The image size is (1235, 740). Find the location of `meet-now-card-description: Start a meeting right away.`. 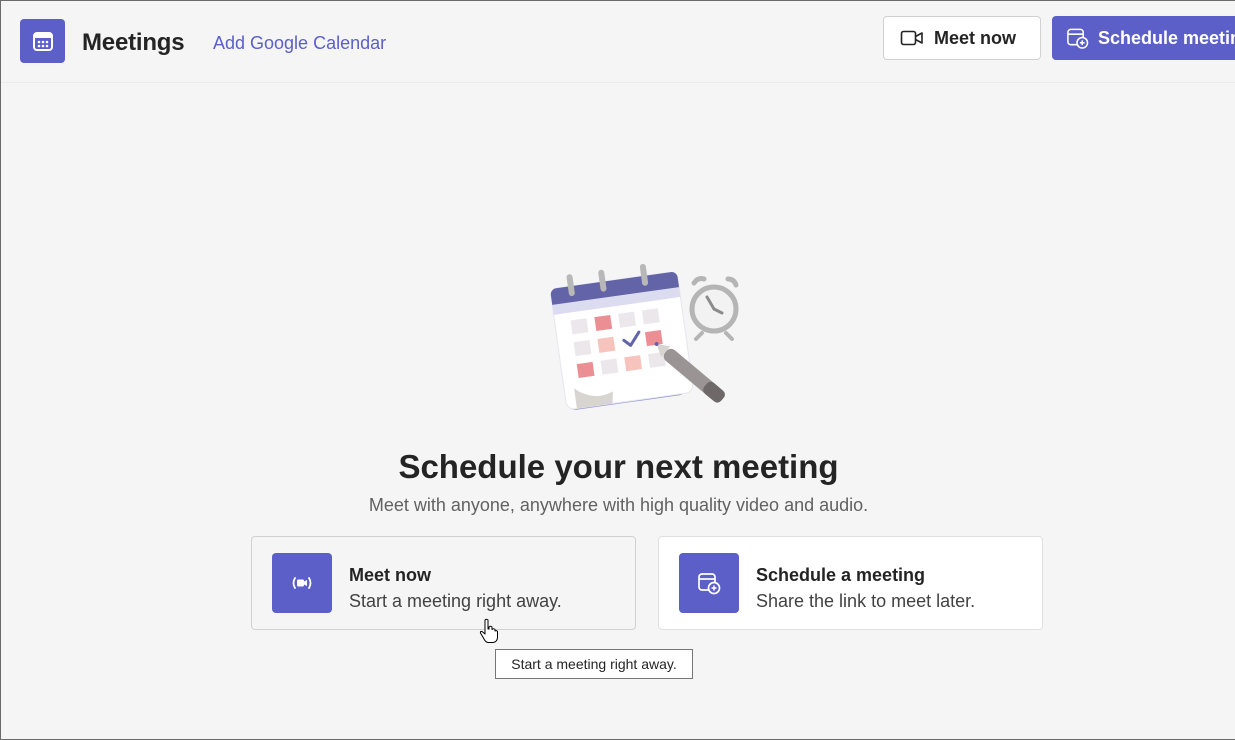

meet-now-card-description: Start a meeting right away. is located at coordinates (455, 601).